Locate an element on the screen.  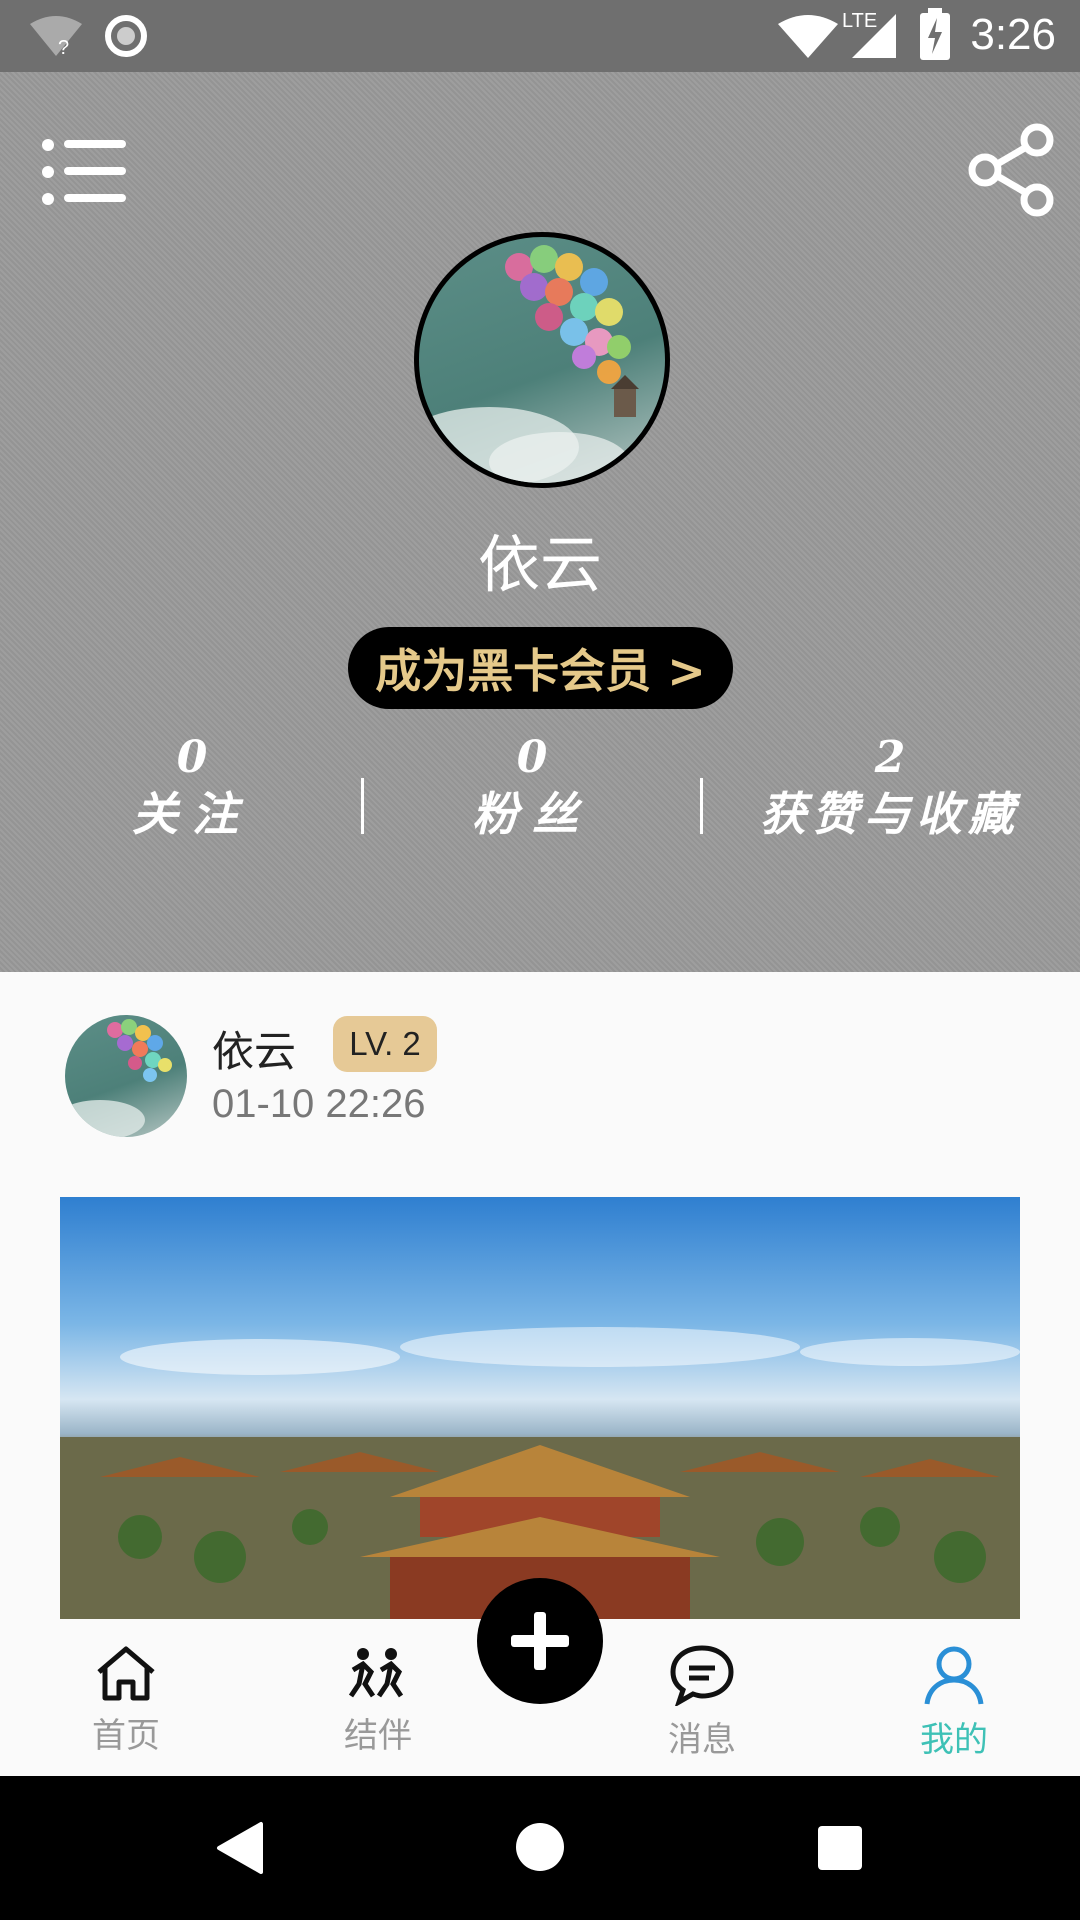
share-icon is located at coordinates (1012, 169).